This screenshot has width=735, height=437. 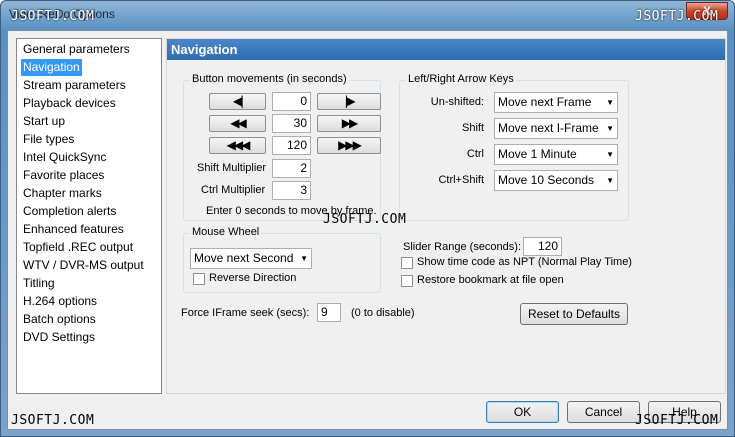 What do you see at coordinates (269, 79) in the screenshot?
I see `button-movements-label: Button movements (in seconds)` at bounding box center [269, 79].